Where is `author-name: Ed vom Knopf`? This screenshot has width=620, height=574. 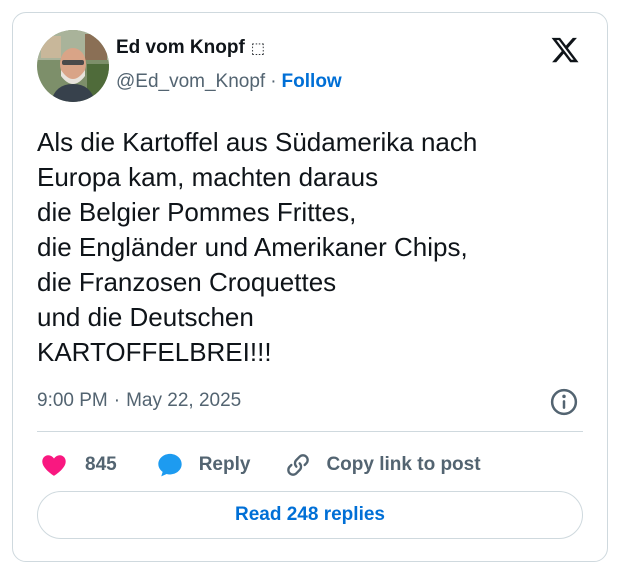
author-name: Ed vom Knopf is located at coordinates (180, 48).